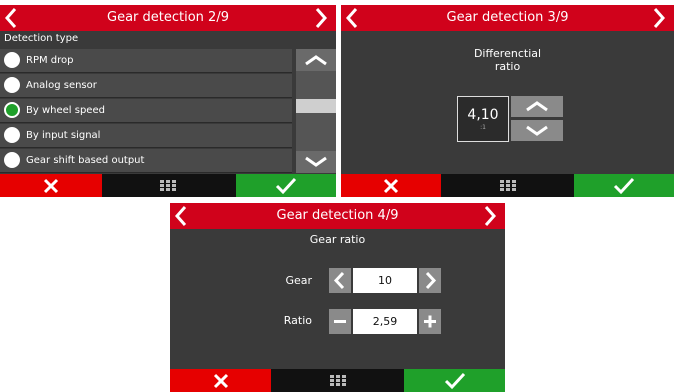  Describe the element at coordinates (146, 111) in the screenshot. I see `option-by-wheel-speed: By wheel speed` at that location.